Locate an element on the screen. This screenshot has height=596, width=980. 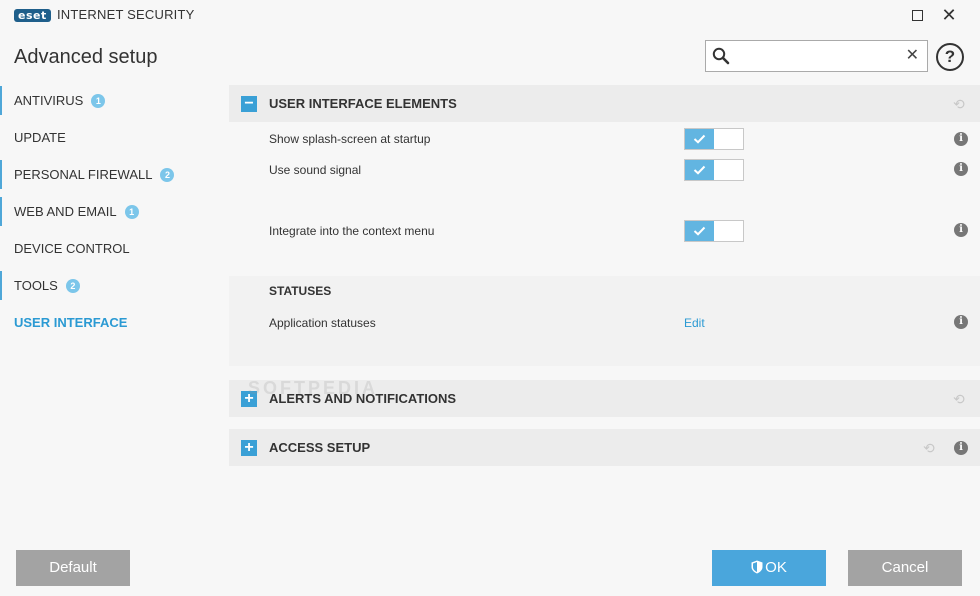
search-box: ✕ is located at coordinates (816, 56).